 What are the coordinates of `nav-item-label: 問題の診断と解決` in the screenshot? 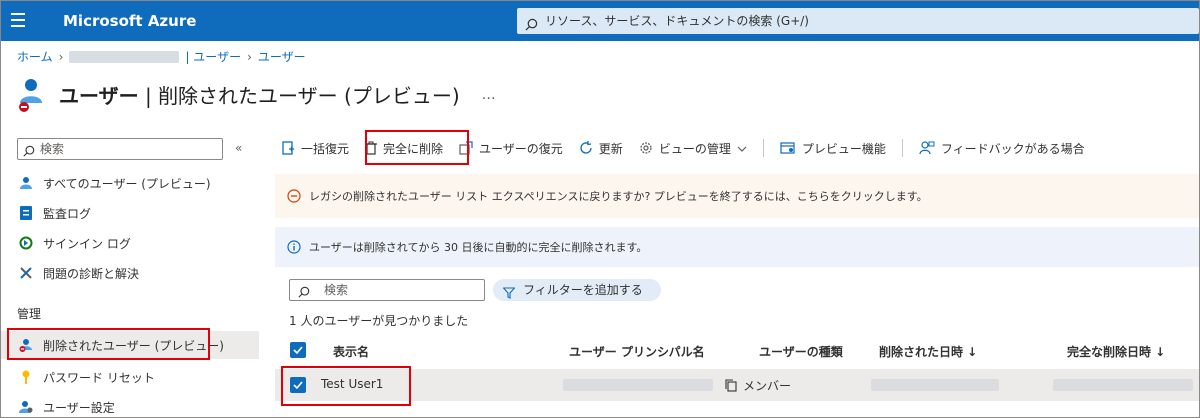 It's located at (91, 273).